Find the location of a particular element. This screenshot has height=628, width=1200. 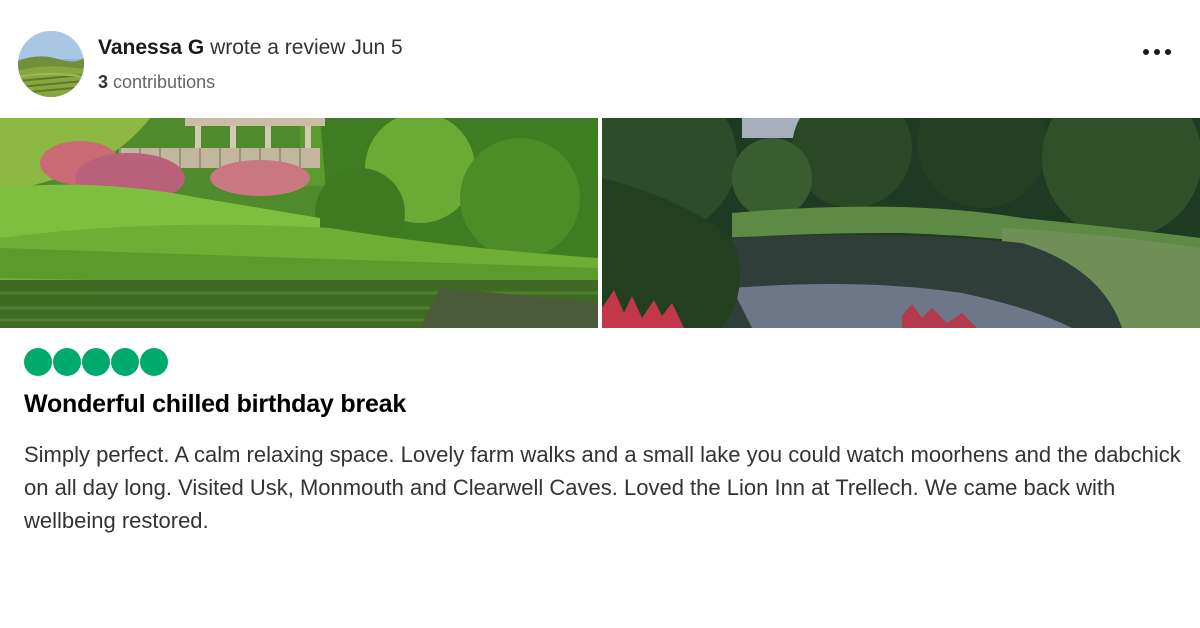

more-options-button is located at coordinates (1157, 52).